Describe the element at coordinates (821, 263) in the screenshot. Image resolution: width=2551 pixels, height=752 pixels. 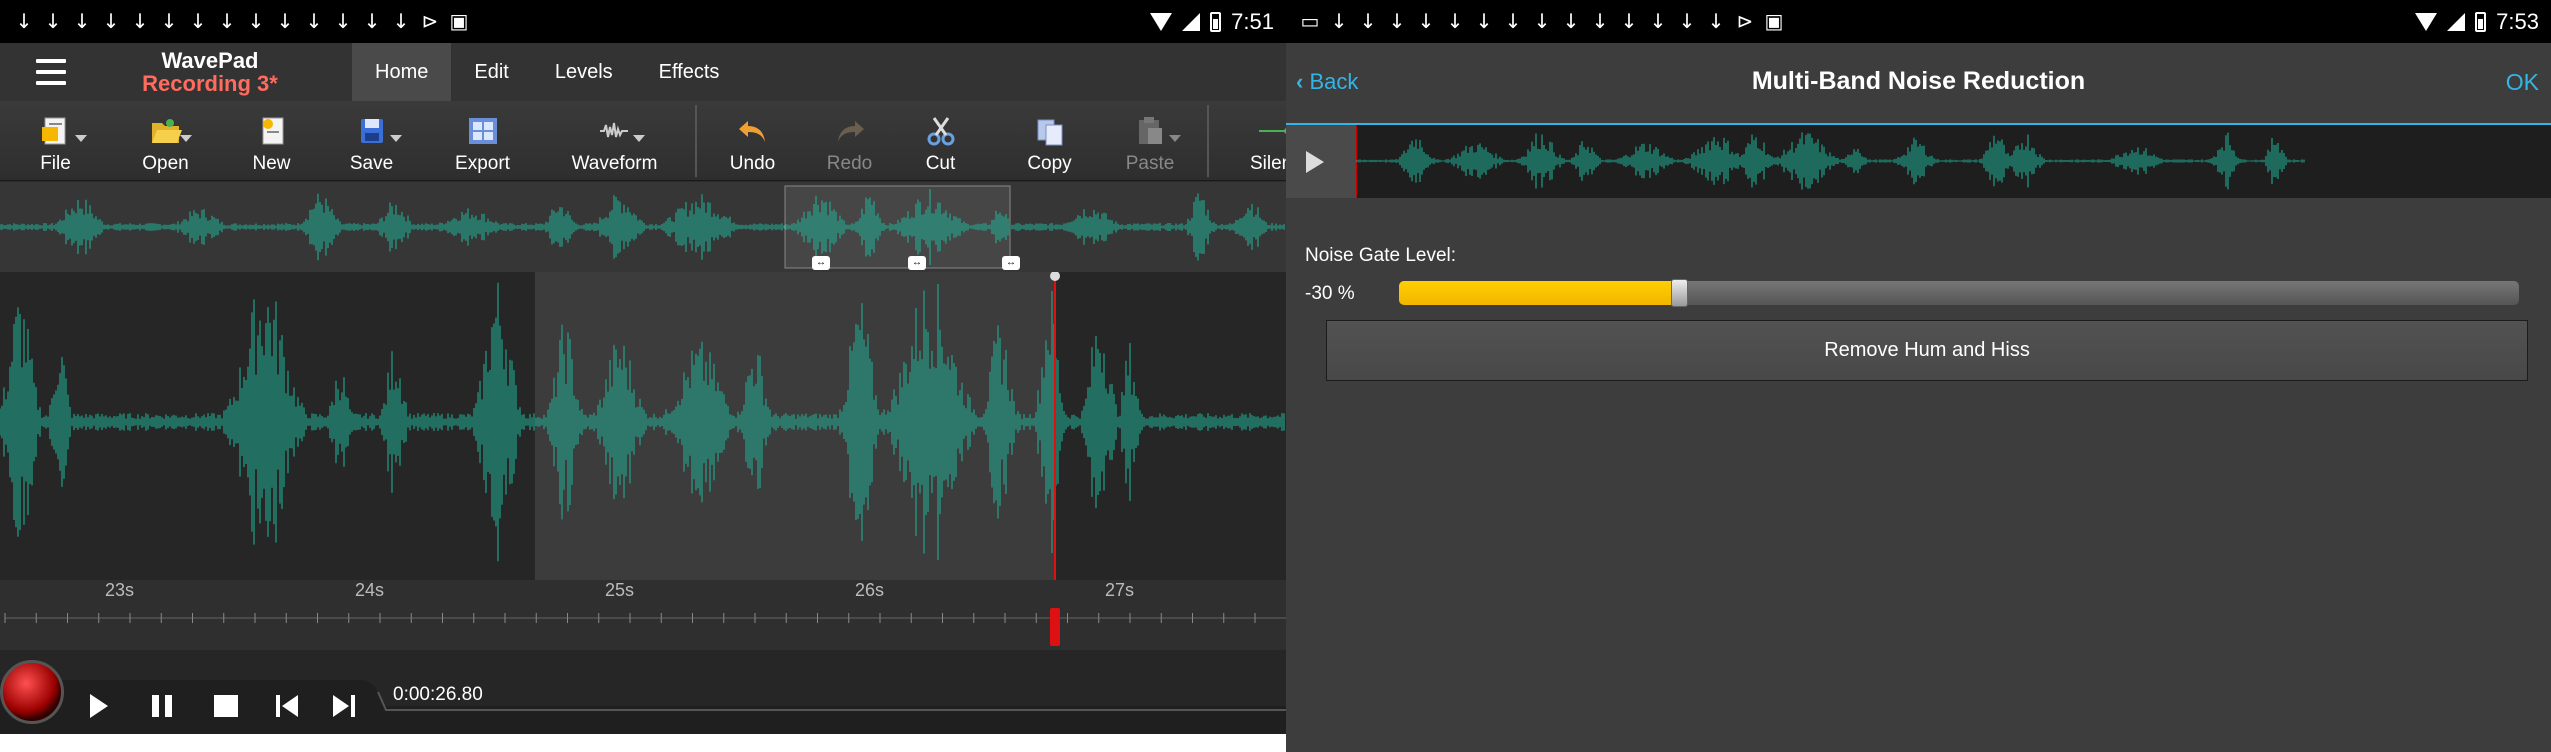
I see `overview-handle-left: ↔` at that location.